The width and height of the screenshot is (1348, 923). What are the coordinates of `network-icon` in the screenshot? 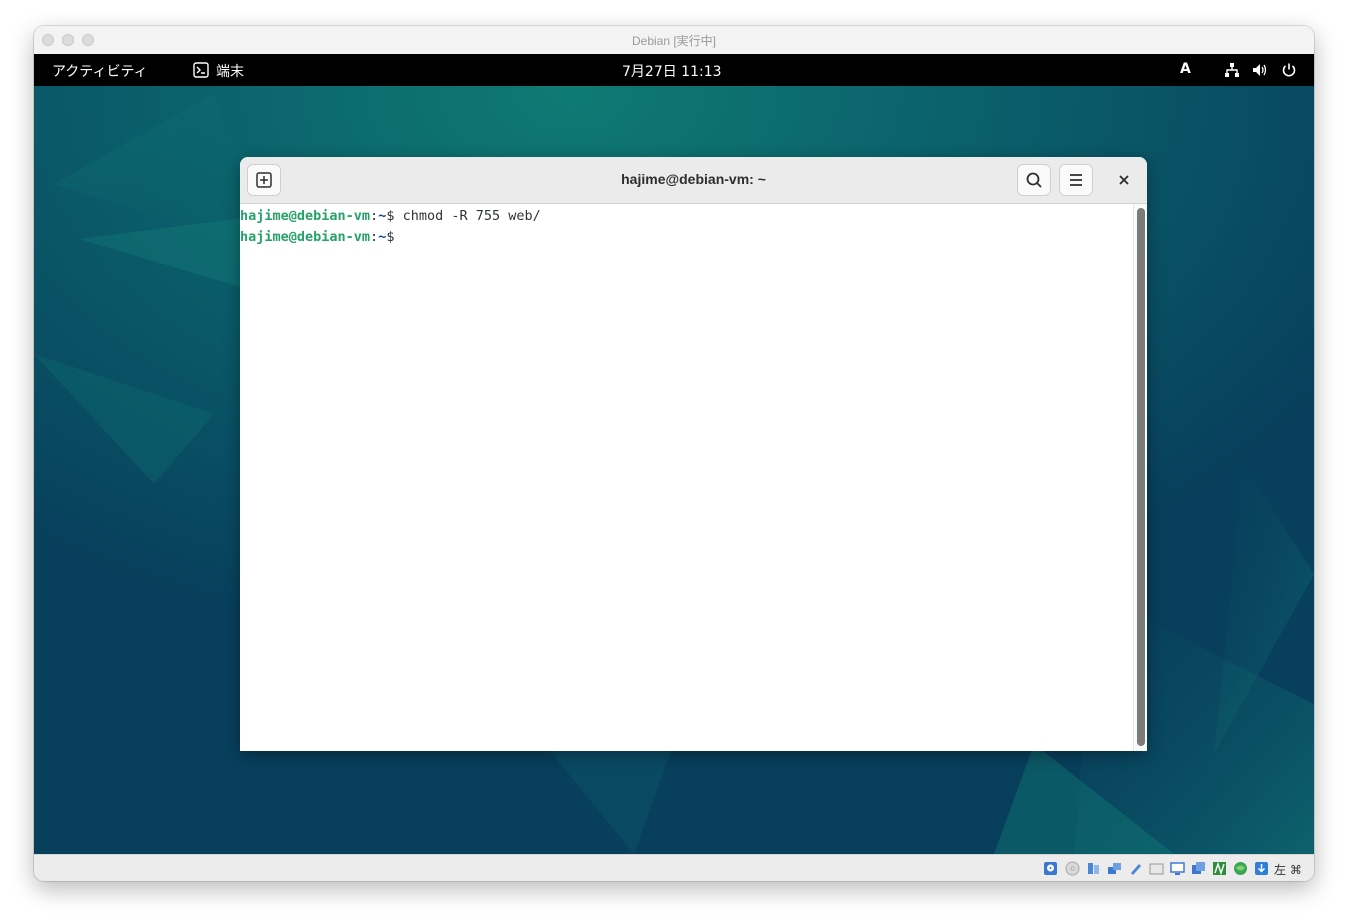 It's located at (1232, 72).